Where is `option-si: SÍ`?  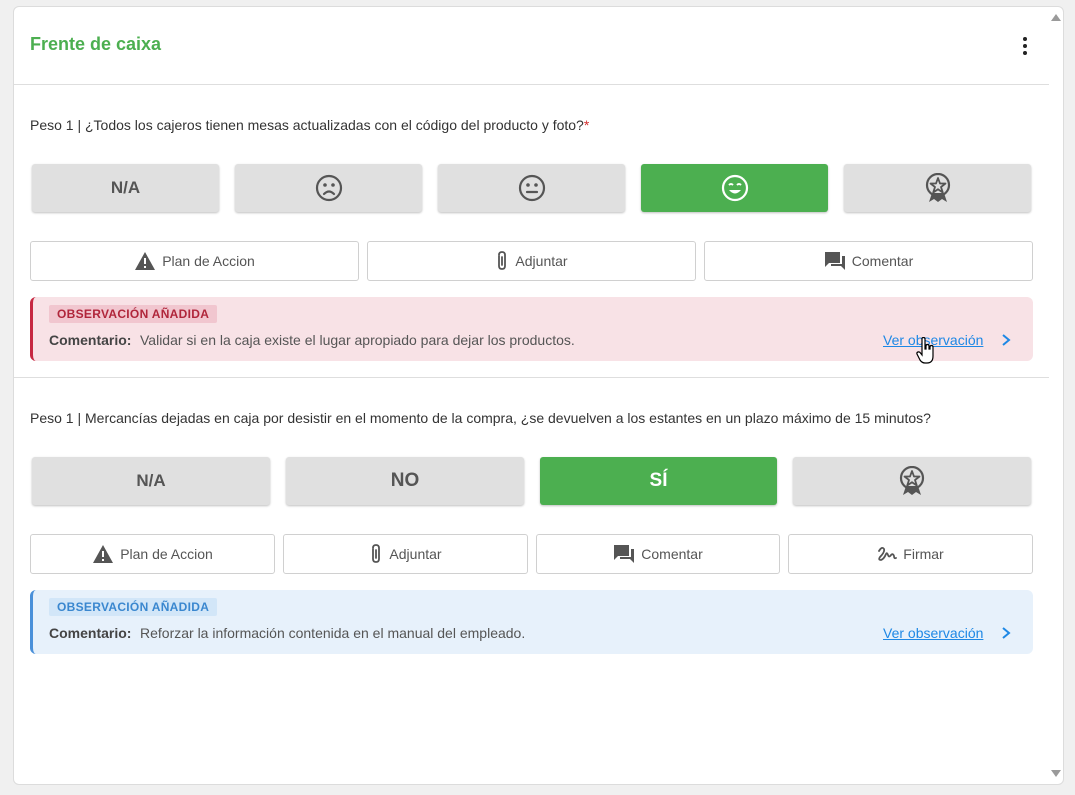 option-si: SÍ is located at coordinates (658, 481).